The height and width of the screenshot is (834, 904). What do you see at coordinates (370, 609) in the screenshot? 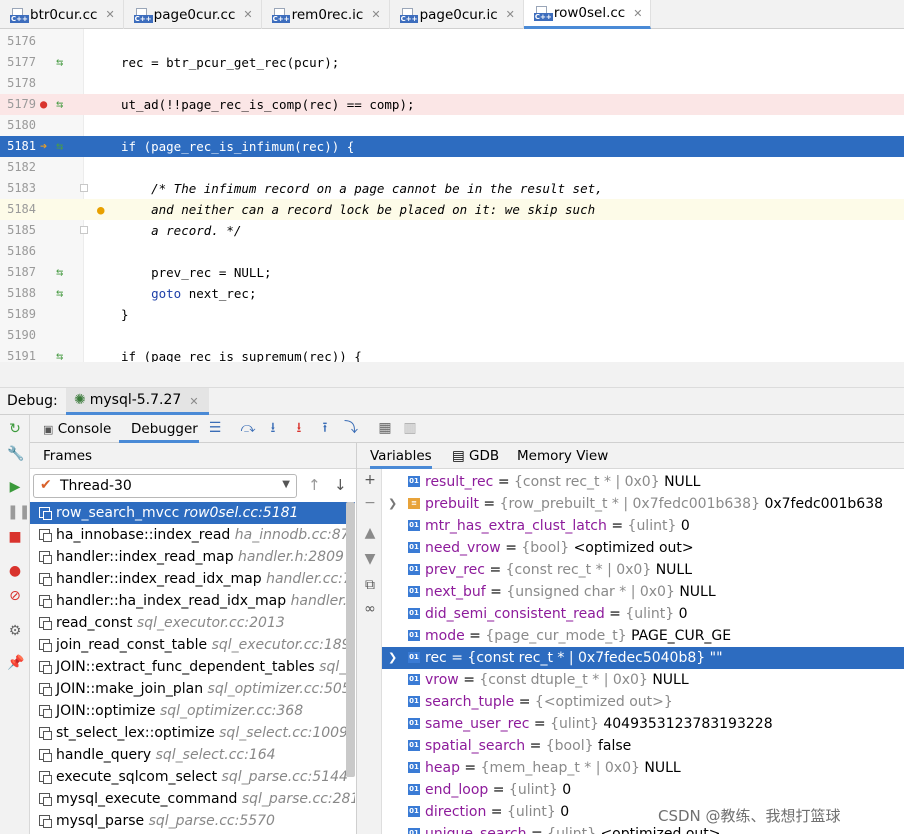
I see `glasses-icon: ∞` at bounding box center [370, 609].